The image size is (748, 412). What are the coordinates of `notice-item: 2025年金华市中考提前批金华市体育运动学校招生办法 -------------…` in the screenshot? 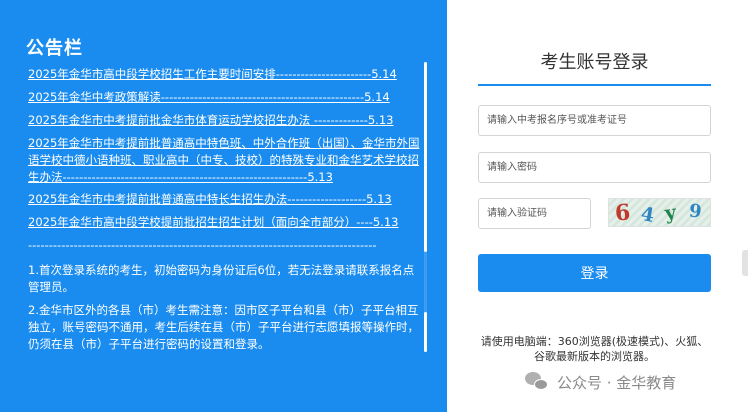 It's located at (224, 120).